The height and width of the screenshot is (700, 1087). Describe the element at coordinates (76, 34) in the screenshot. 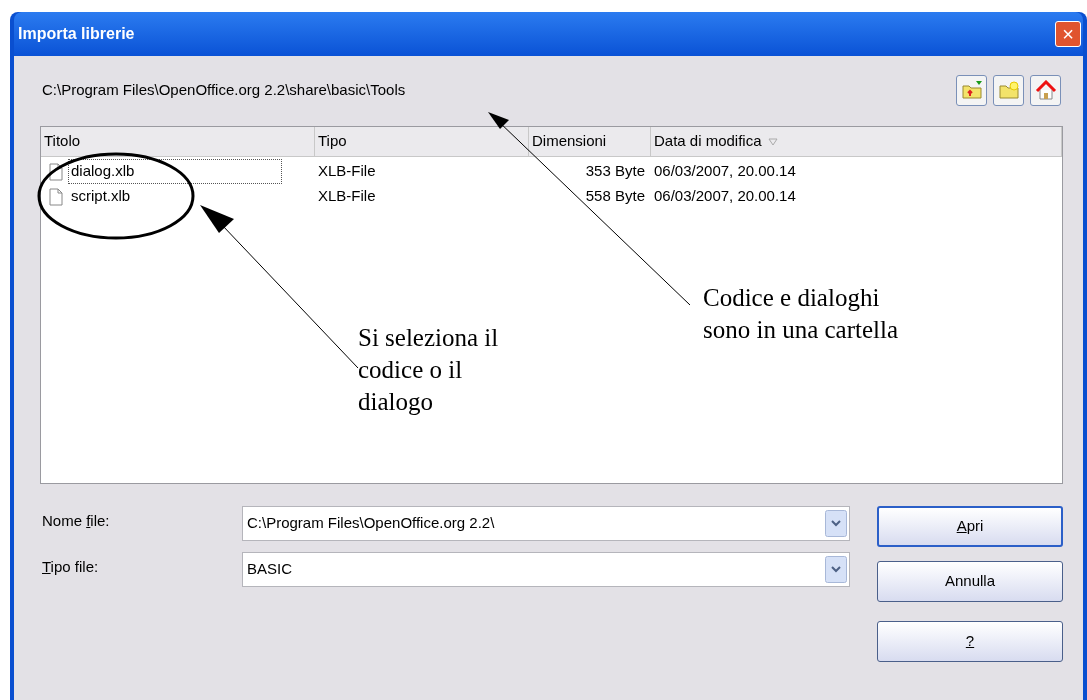

I see `window-title: Importa librerie` at that location.